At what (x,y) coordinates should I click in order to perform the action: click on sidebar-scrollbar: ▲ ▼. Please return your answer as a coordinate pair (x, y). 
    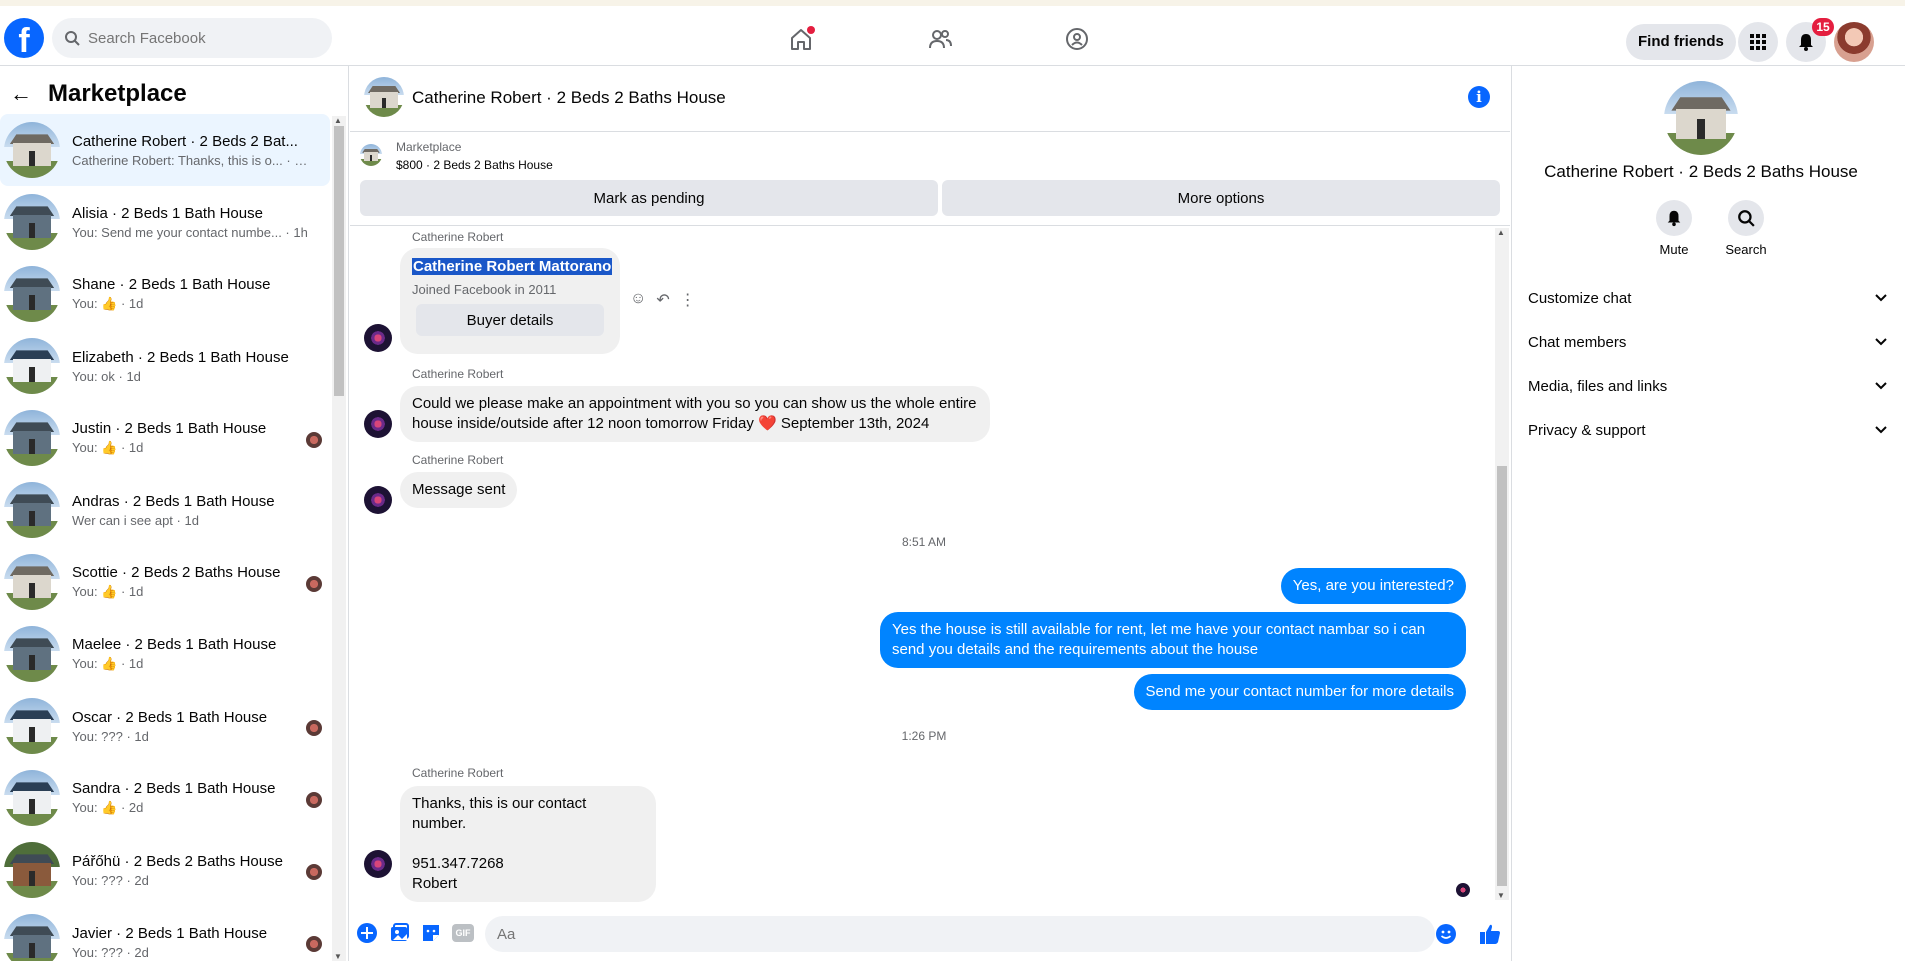
    Looking at the image, I should click on (339, 538).